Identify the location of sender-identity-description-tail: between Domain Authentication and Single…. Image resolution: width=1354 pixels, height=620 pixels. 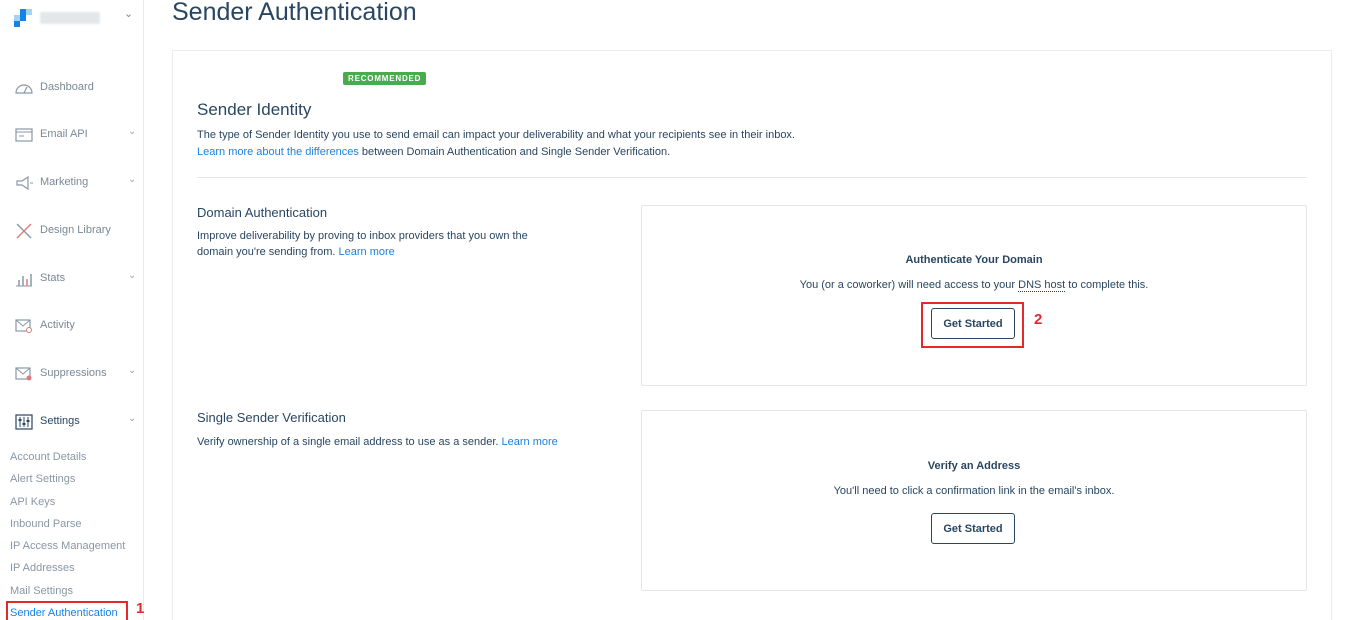
(514, 152).